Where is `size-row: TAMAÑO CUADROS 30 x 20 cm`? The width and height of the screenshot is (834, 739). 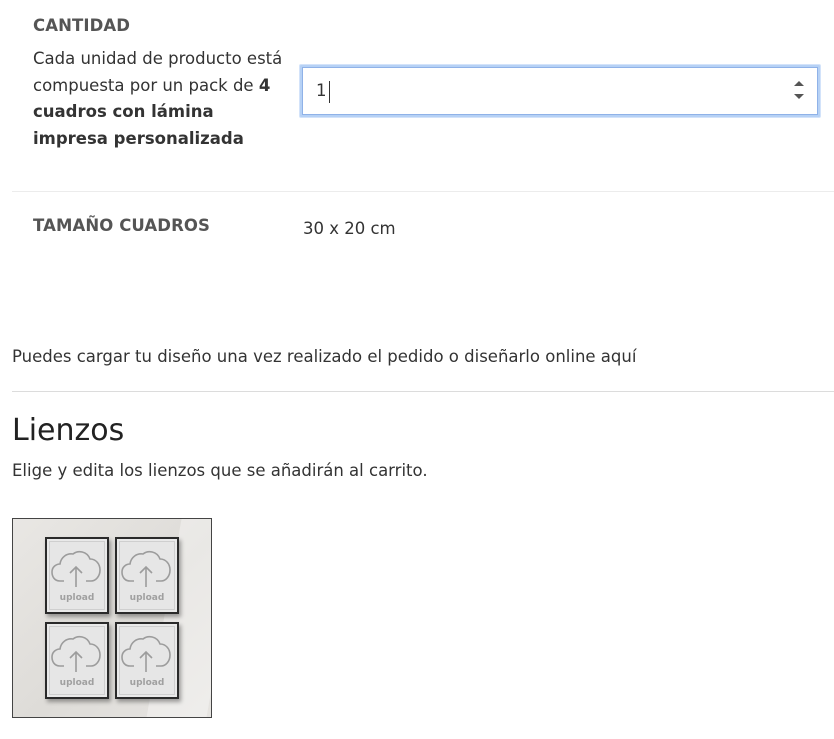 size-row: TAMAÑO CUADROS 30 x 20 cm is located at coordinates (423, 237).